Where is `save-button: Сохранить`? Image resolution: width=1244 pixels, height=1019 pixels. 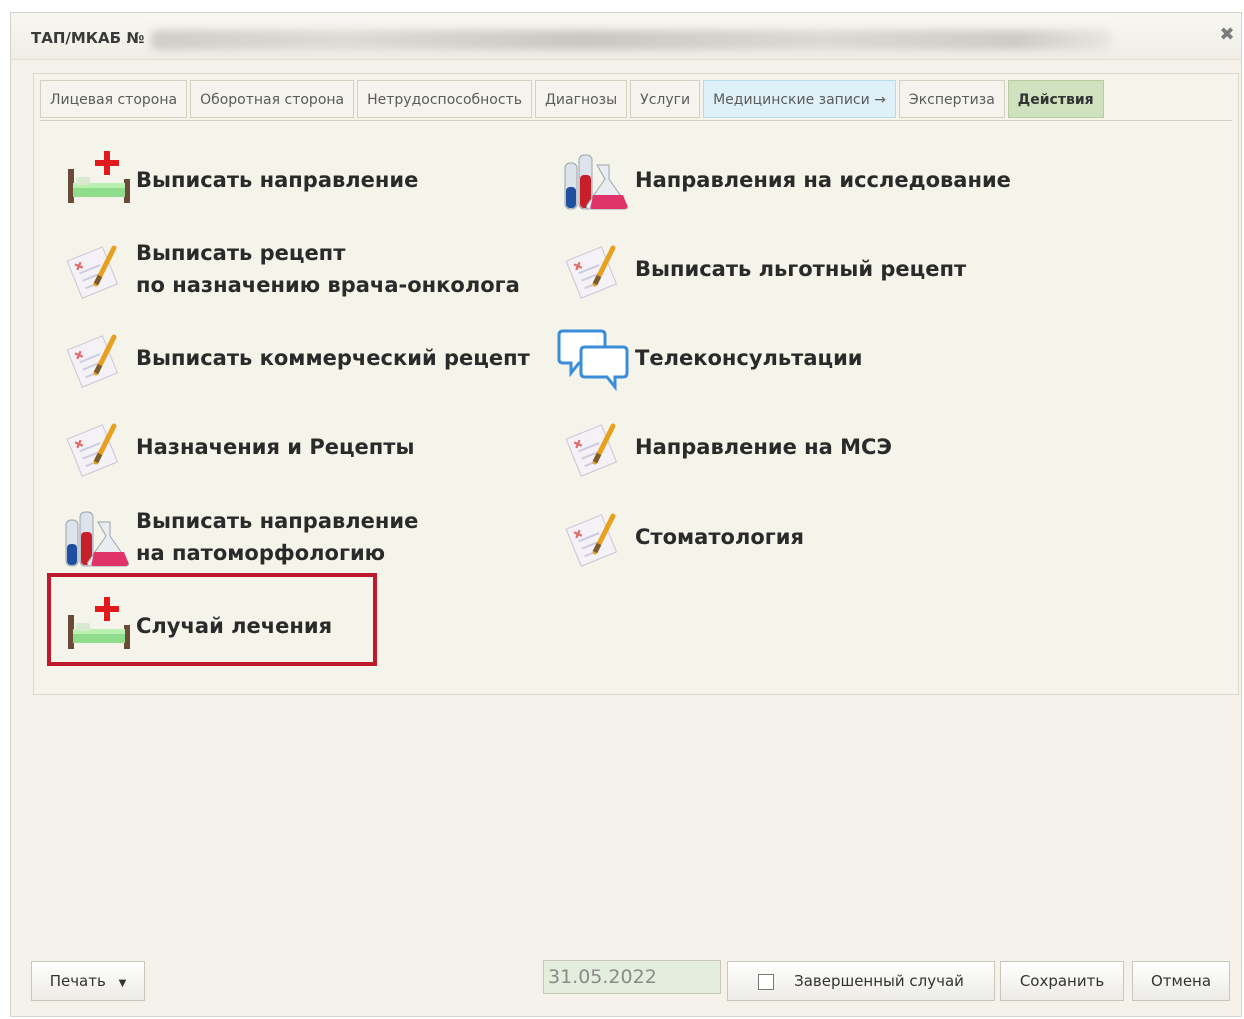 save-button: Сохранить is located at coordinates (1062, 981).